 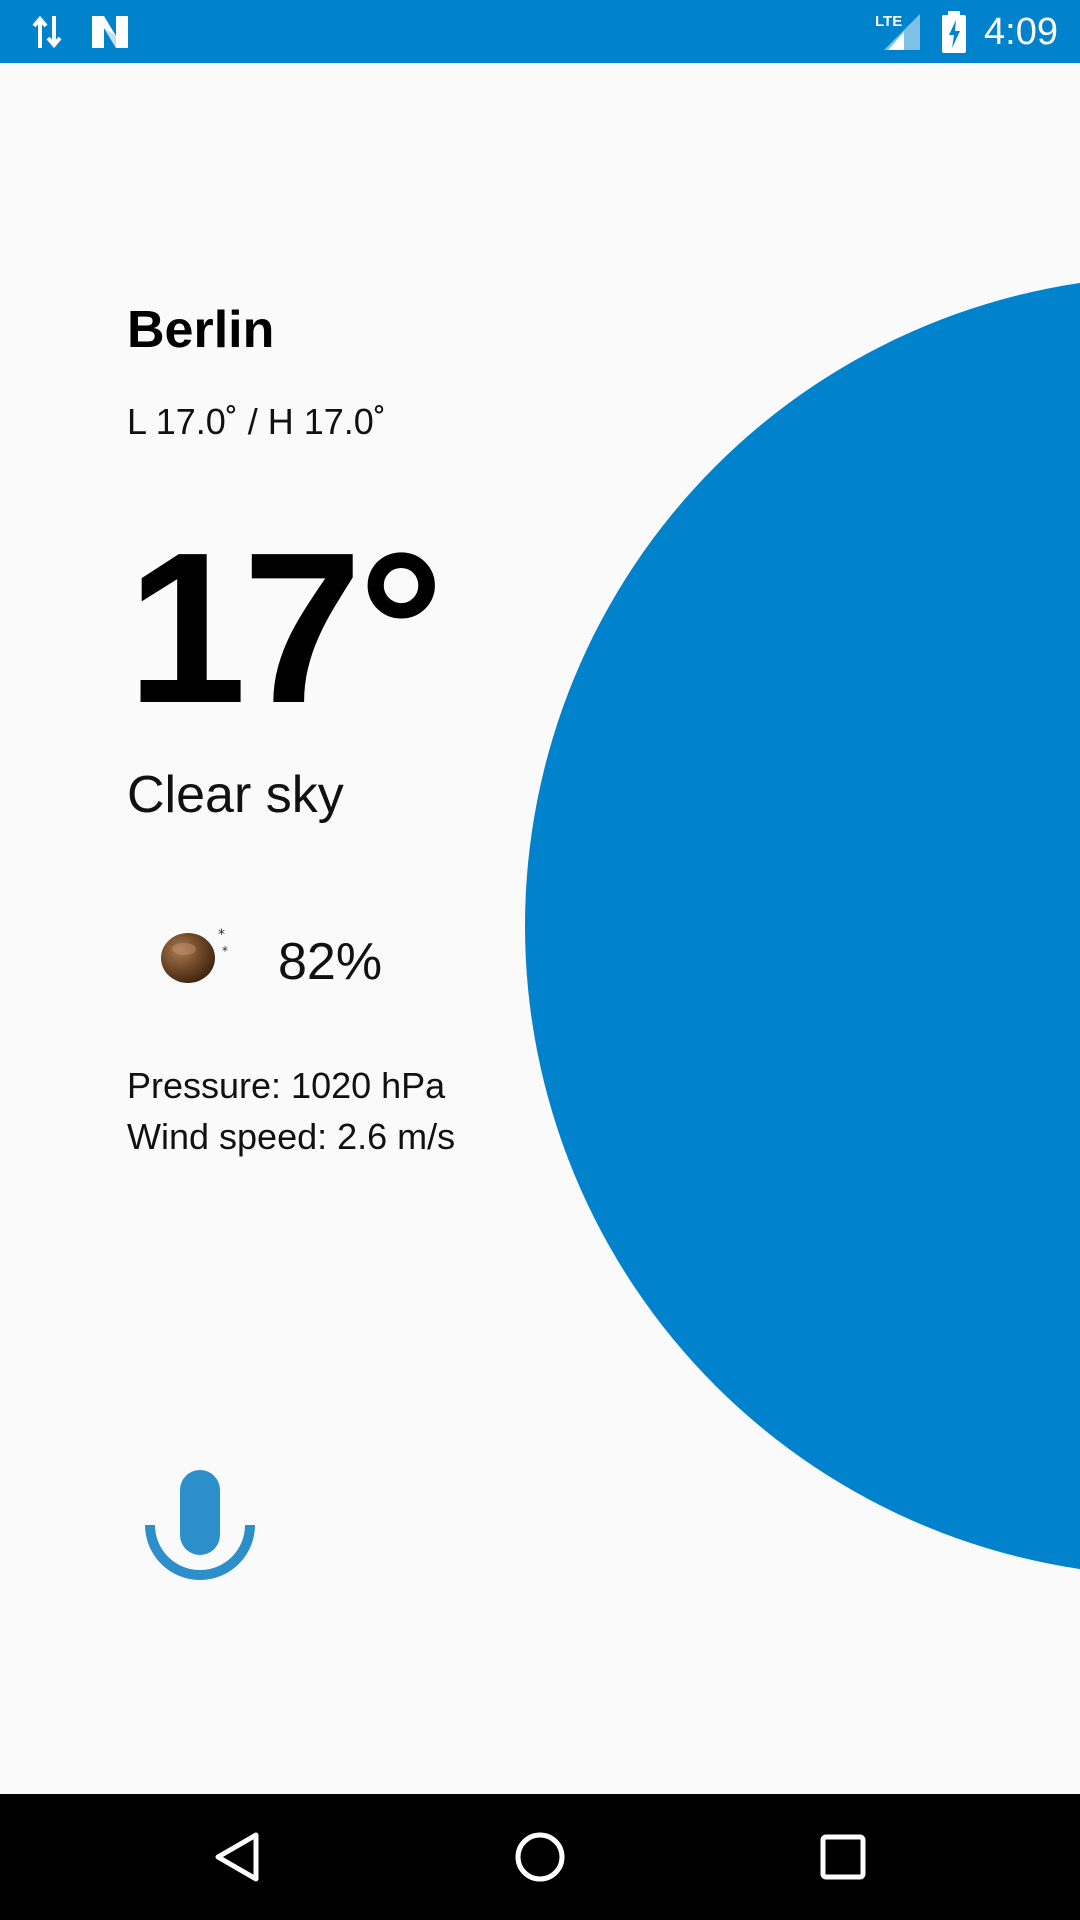 What do you see at coordinates (201, 330) in the screenshot?
I see `city-name: Berlin` at bounding box center [201, 330].